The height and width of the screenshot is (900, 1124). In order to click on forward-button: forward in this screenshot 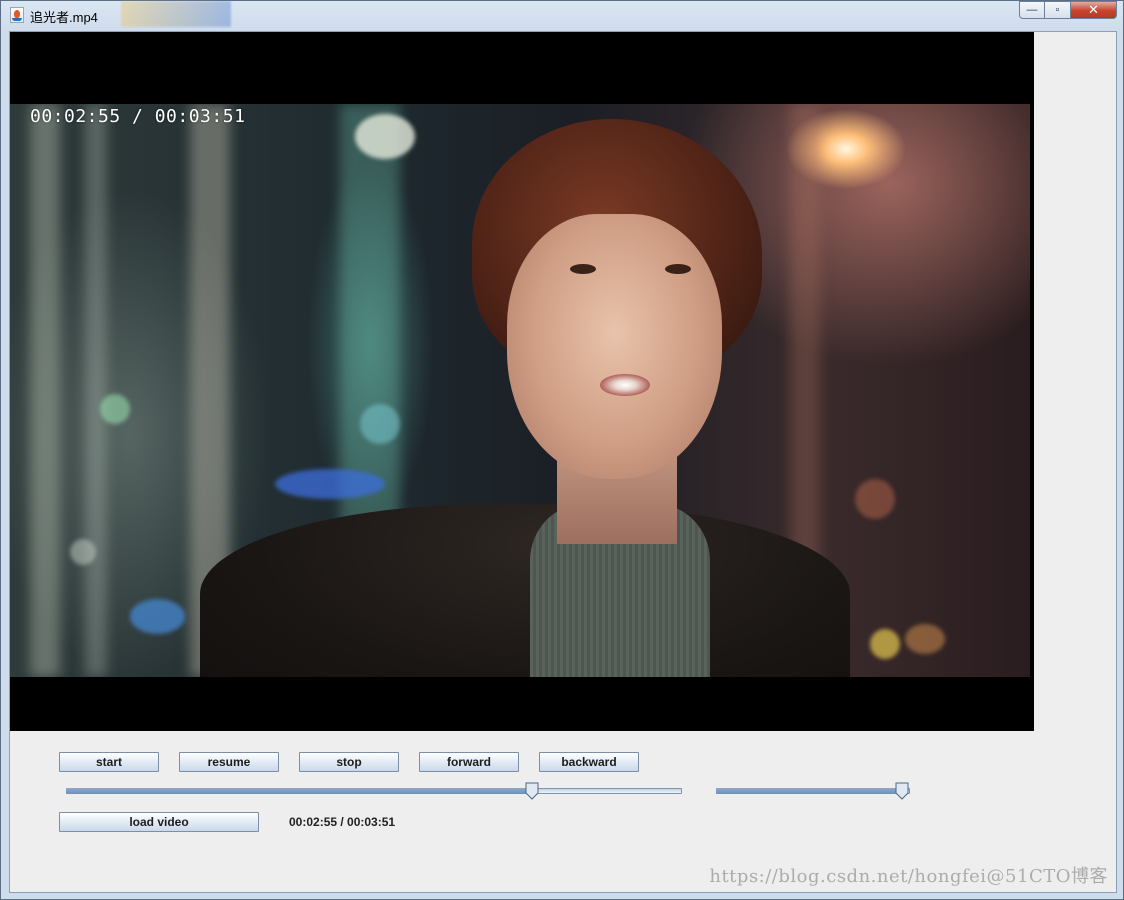, I will do `click(469, 762)`.